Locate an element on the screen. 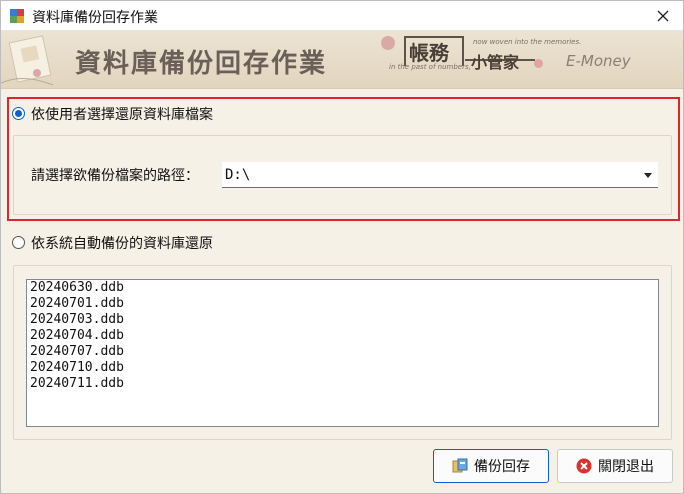  user-select-label: 依使用者選擇還原資料庫檔案 is located at coordinates (122, 114).